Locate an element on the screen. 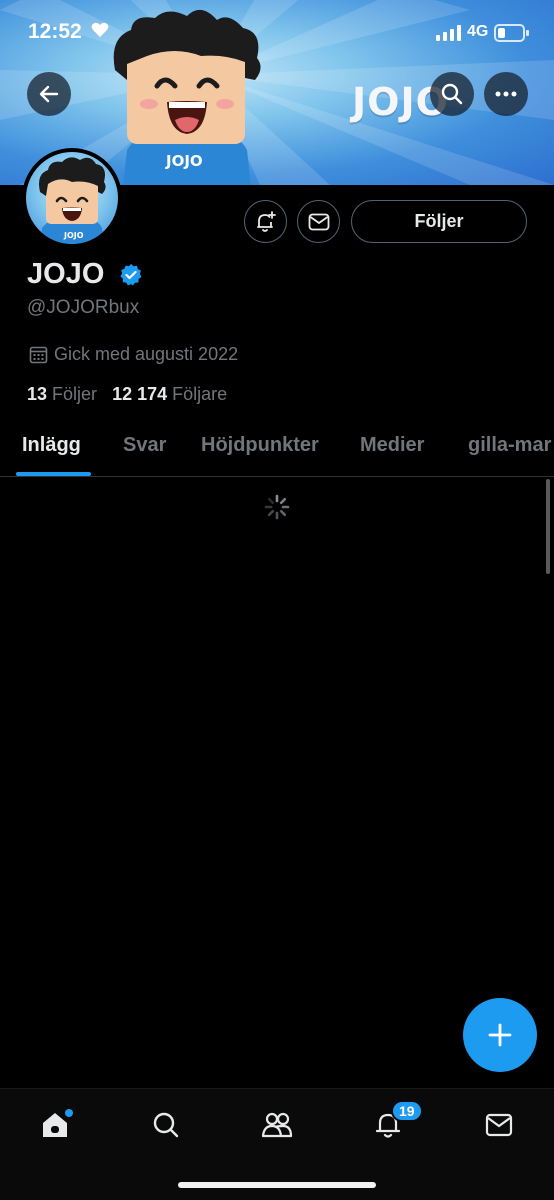 Image resolution: width=554 pixels, height=1200 pixels. status-bar: 12:52 4G is located at coordinates (277, 33).